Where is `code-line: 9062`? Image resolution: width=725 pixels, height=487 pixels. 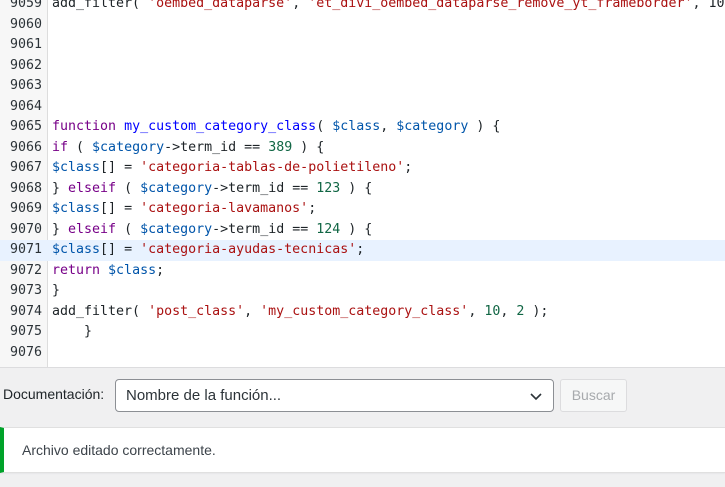 code-line: 9062 is located at coordinates (362, 66).